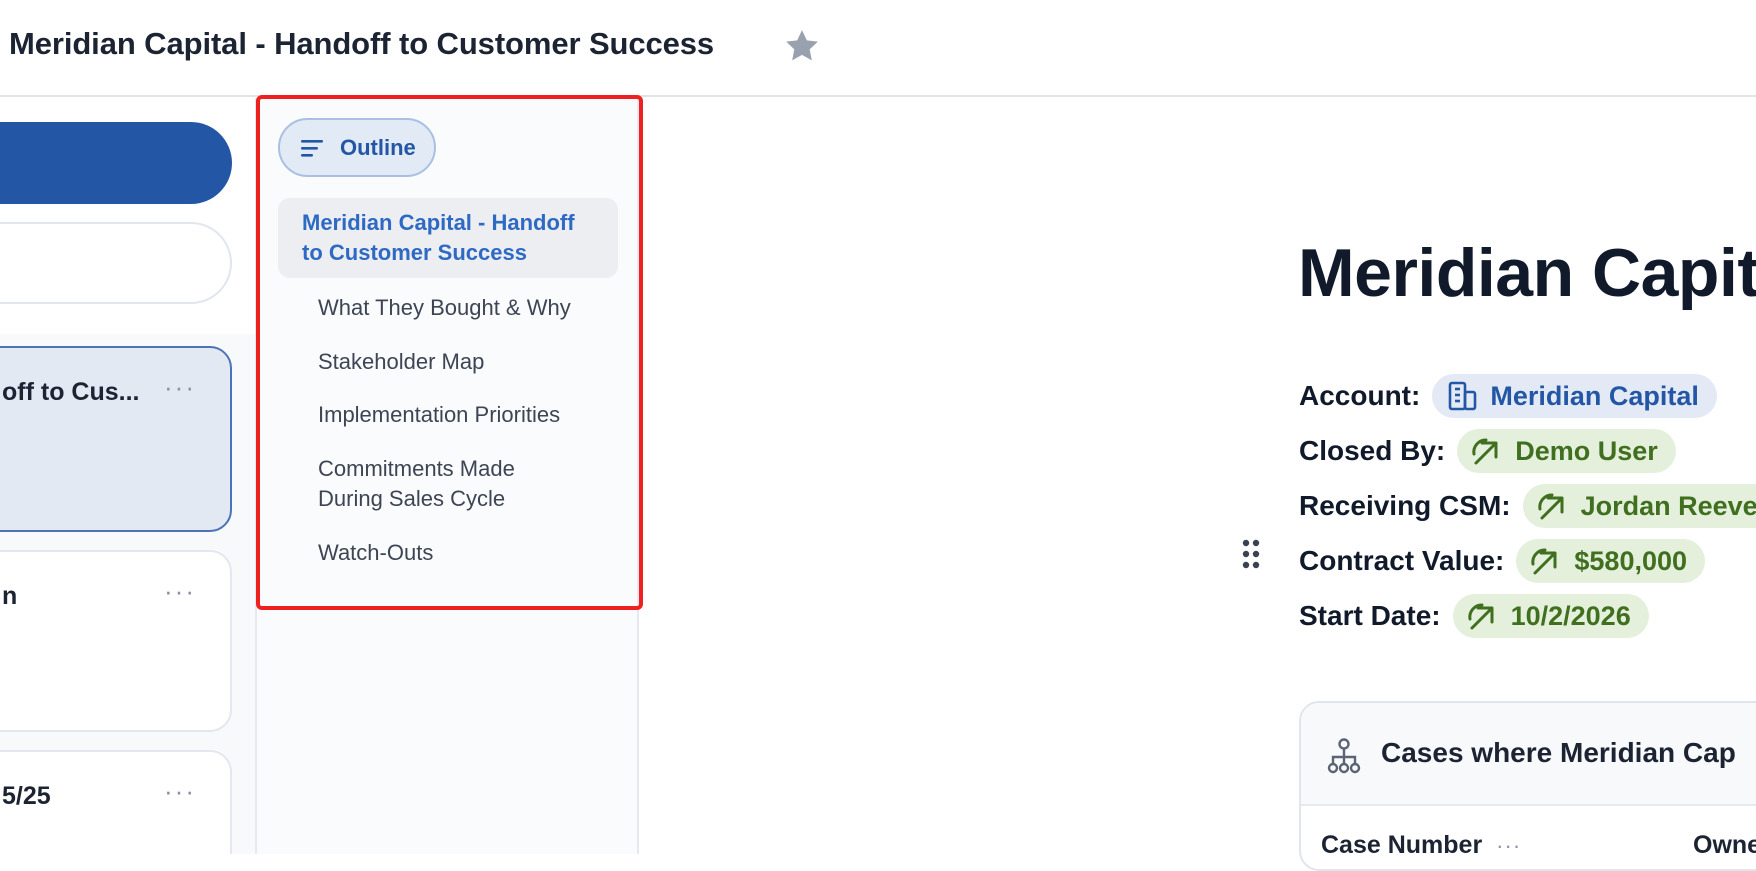 Image resolution: width=1756 pixels, height=871 pixels. What do you see at coordinates (1370, 615) in the screenshot?
I see `property-label: Start Date:` at bounding box center [1370, 615].